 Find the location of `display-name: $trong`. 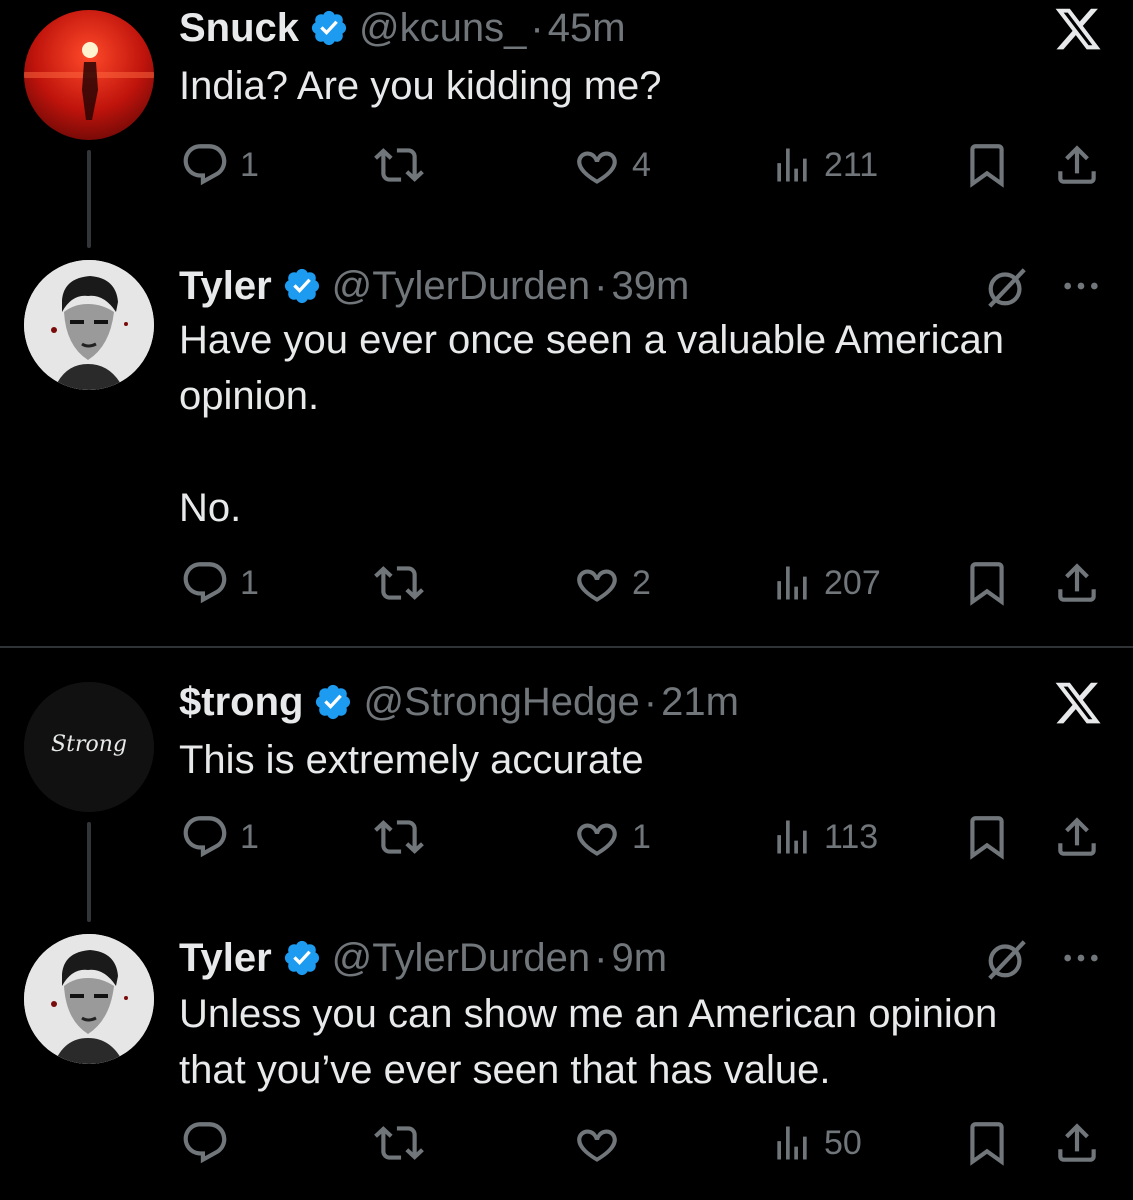

display-name: $trong is located at coordinates (241, 702).